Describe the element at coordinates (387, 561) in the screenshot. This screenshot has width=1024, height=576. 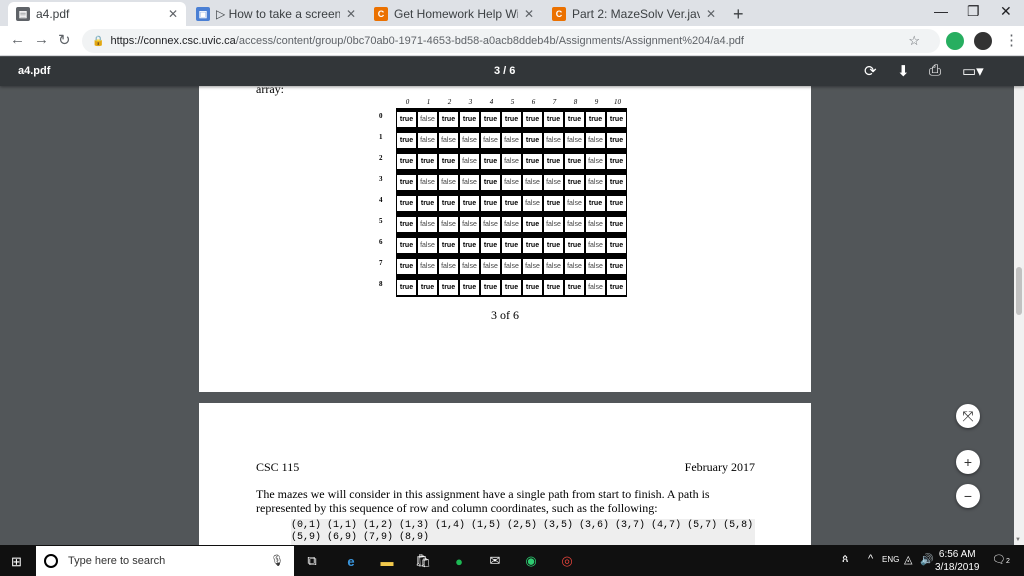
I see `file-explorer-icon: ▬` at that location.